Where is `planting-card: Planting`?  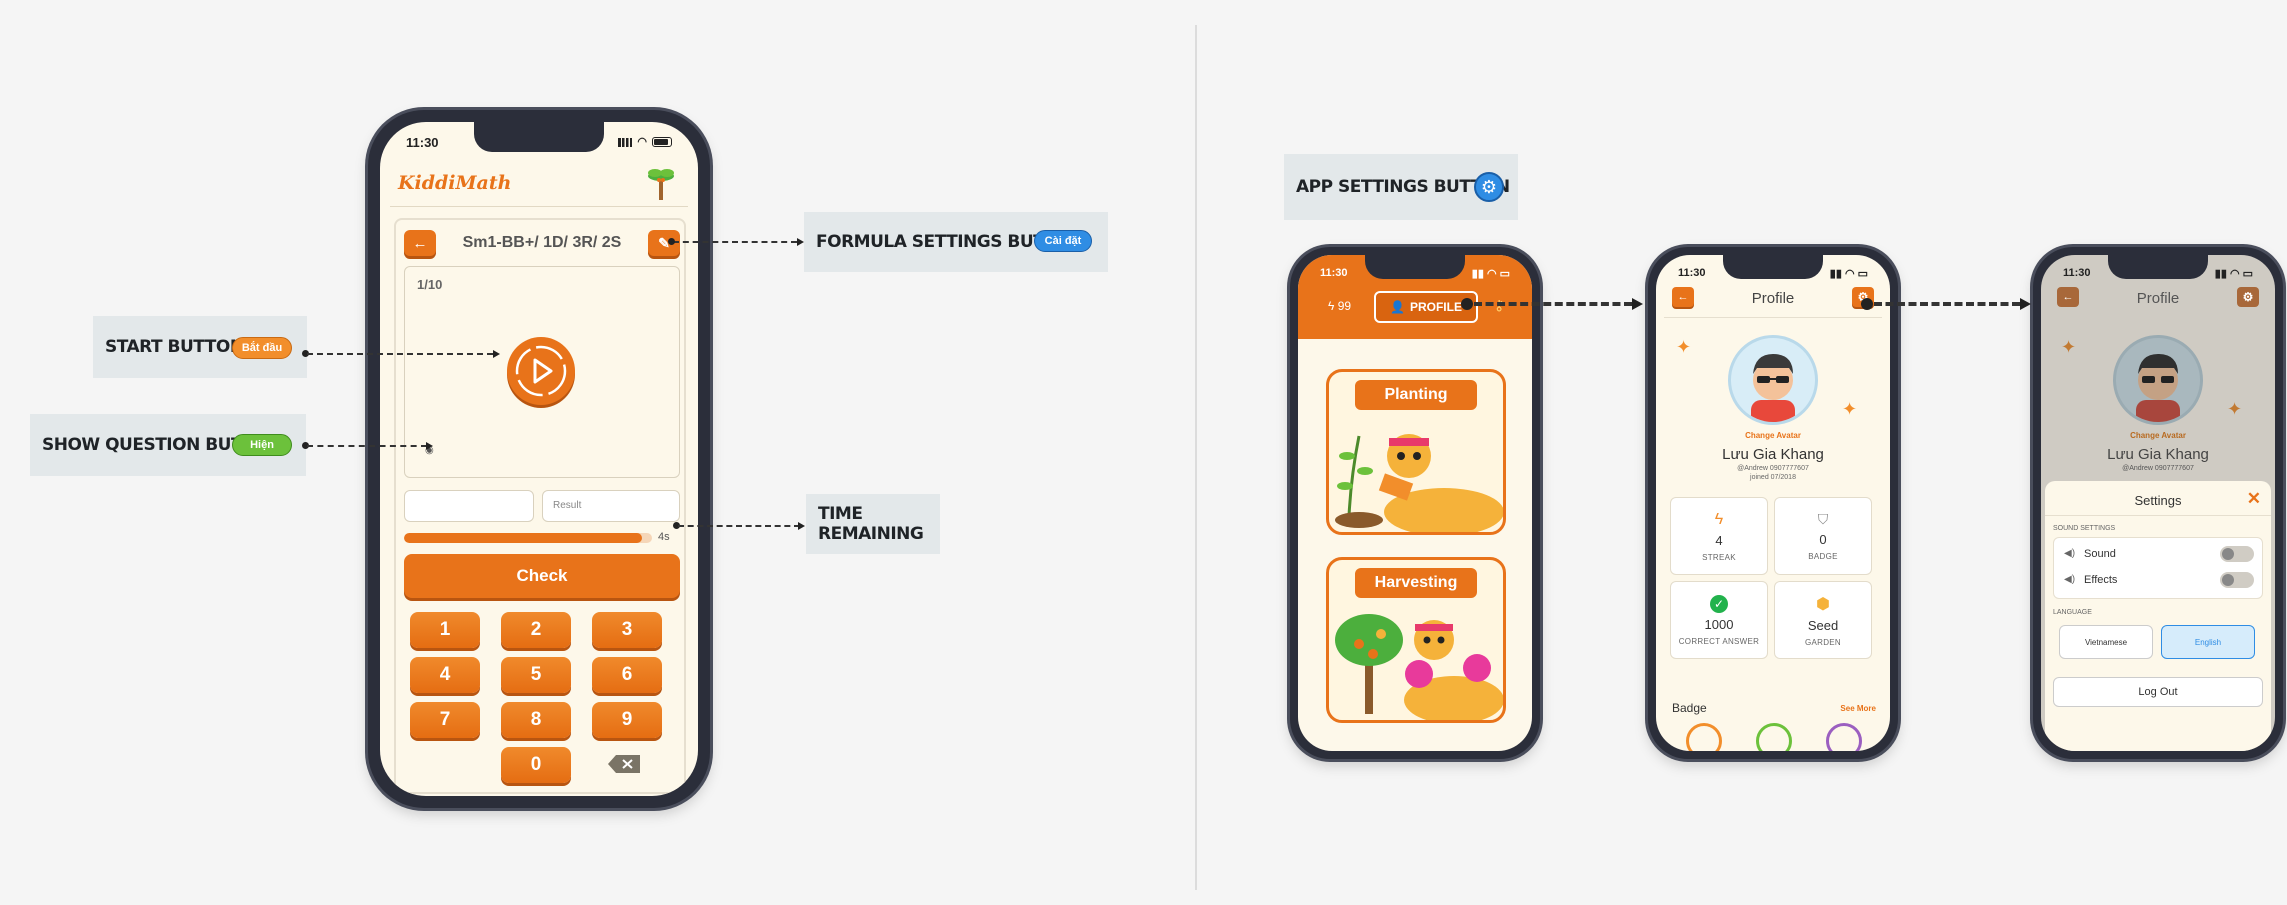 planting-card: Planting is located at coordinates (1416, 452).